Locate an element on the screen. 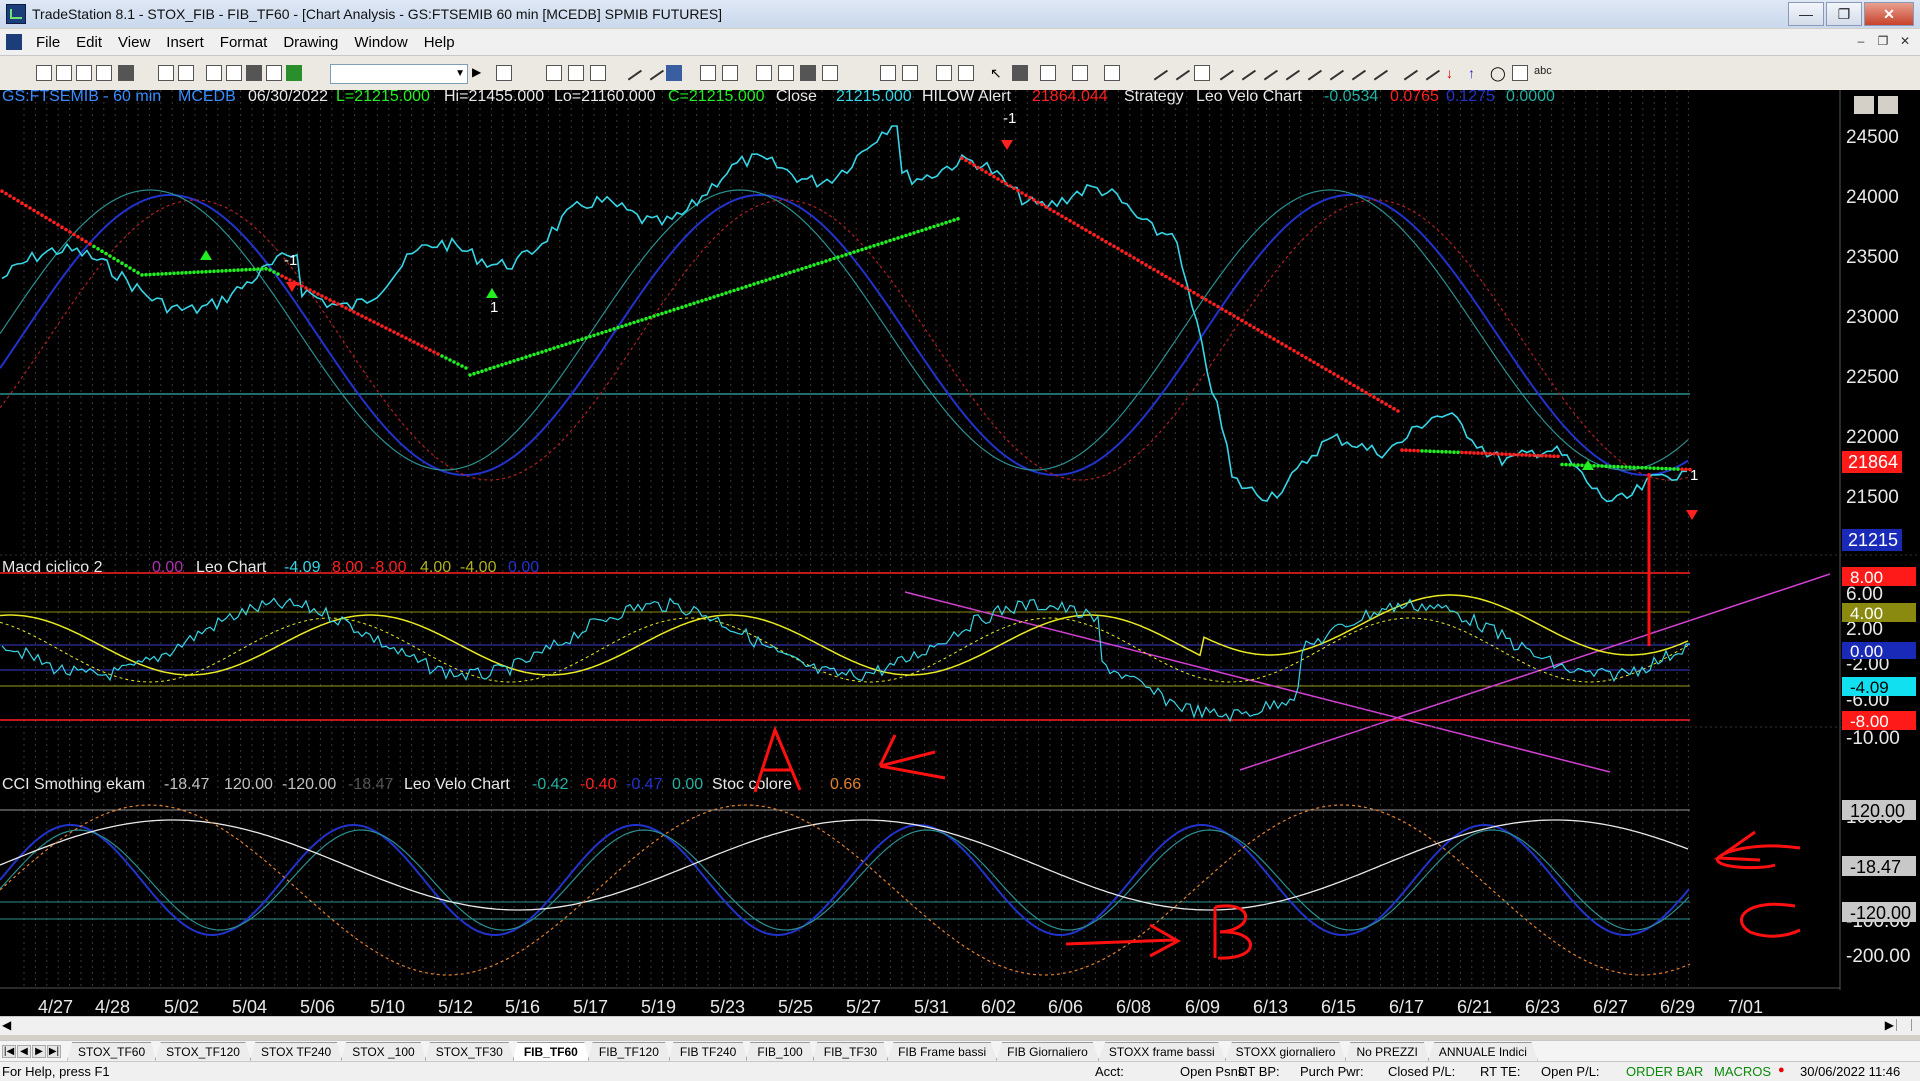 Image resolution: width=1920 pixels, height=1081 pixels. scroll-left-arrow-icon: ◀ is located at coordinates (6, 1025).